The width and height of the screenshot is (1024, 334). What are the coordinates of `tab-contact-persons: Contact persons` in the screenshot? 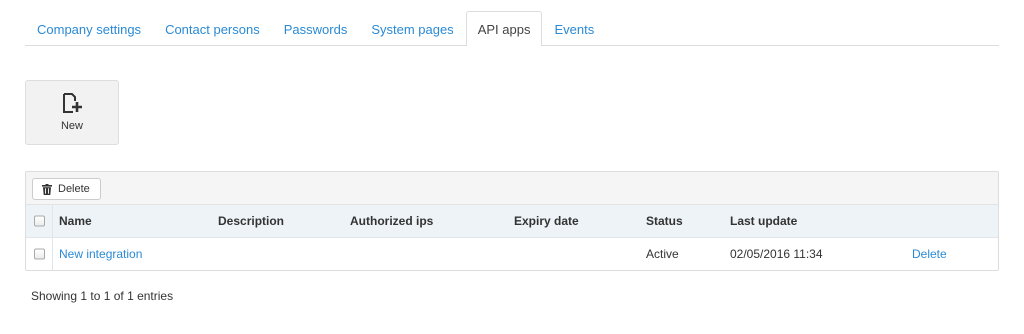 It's located at (212, 29).